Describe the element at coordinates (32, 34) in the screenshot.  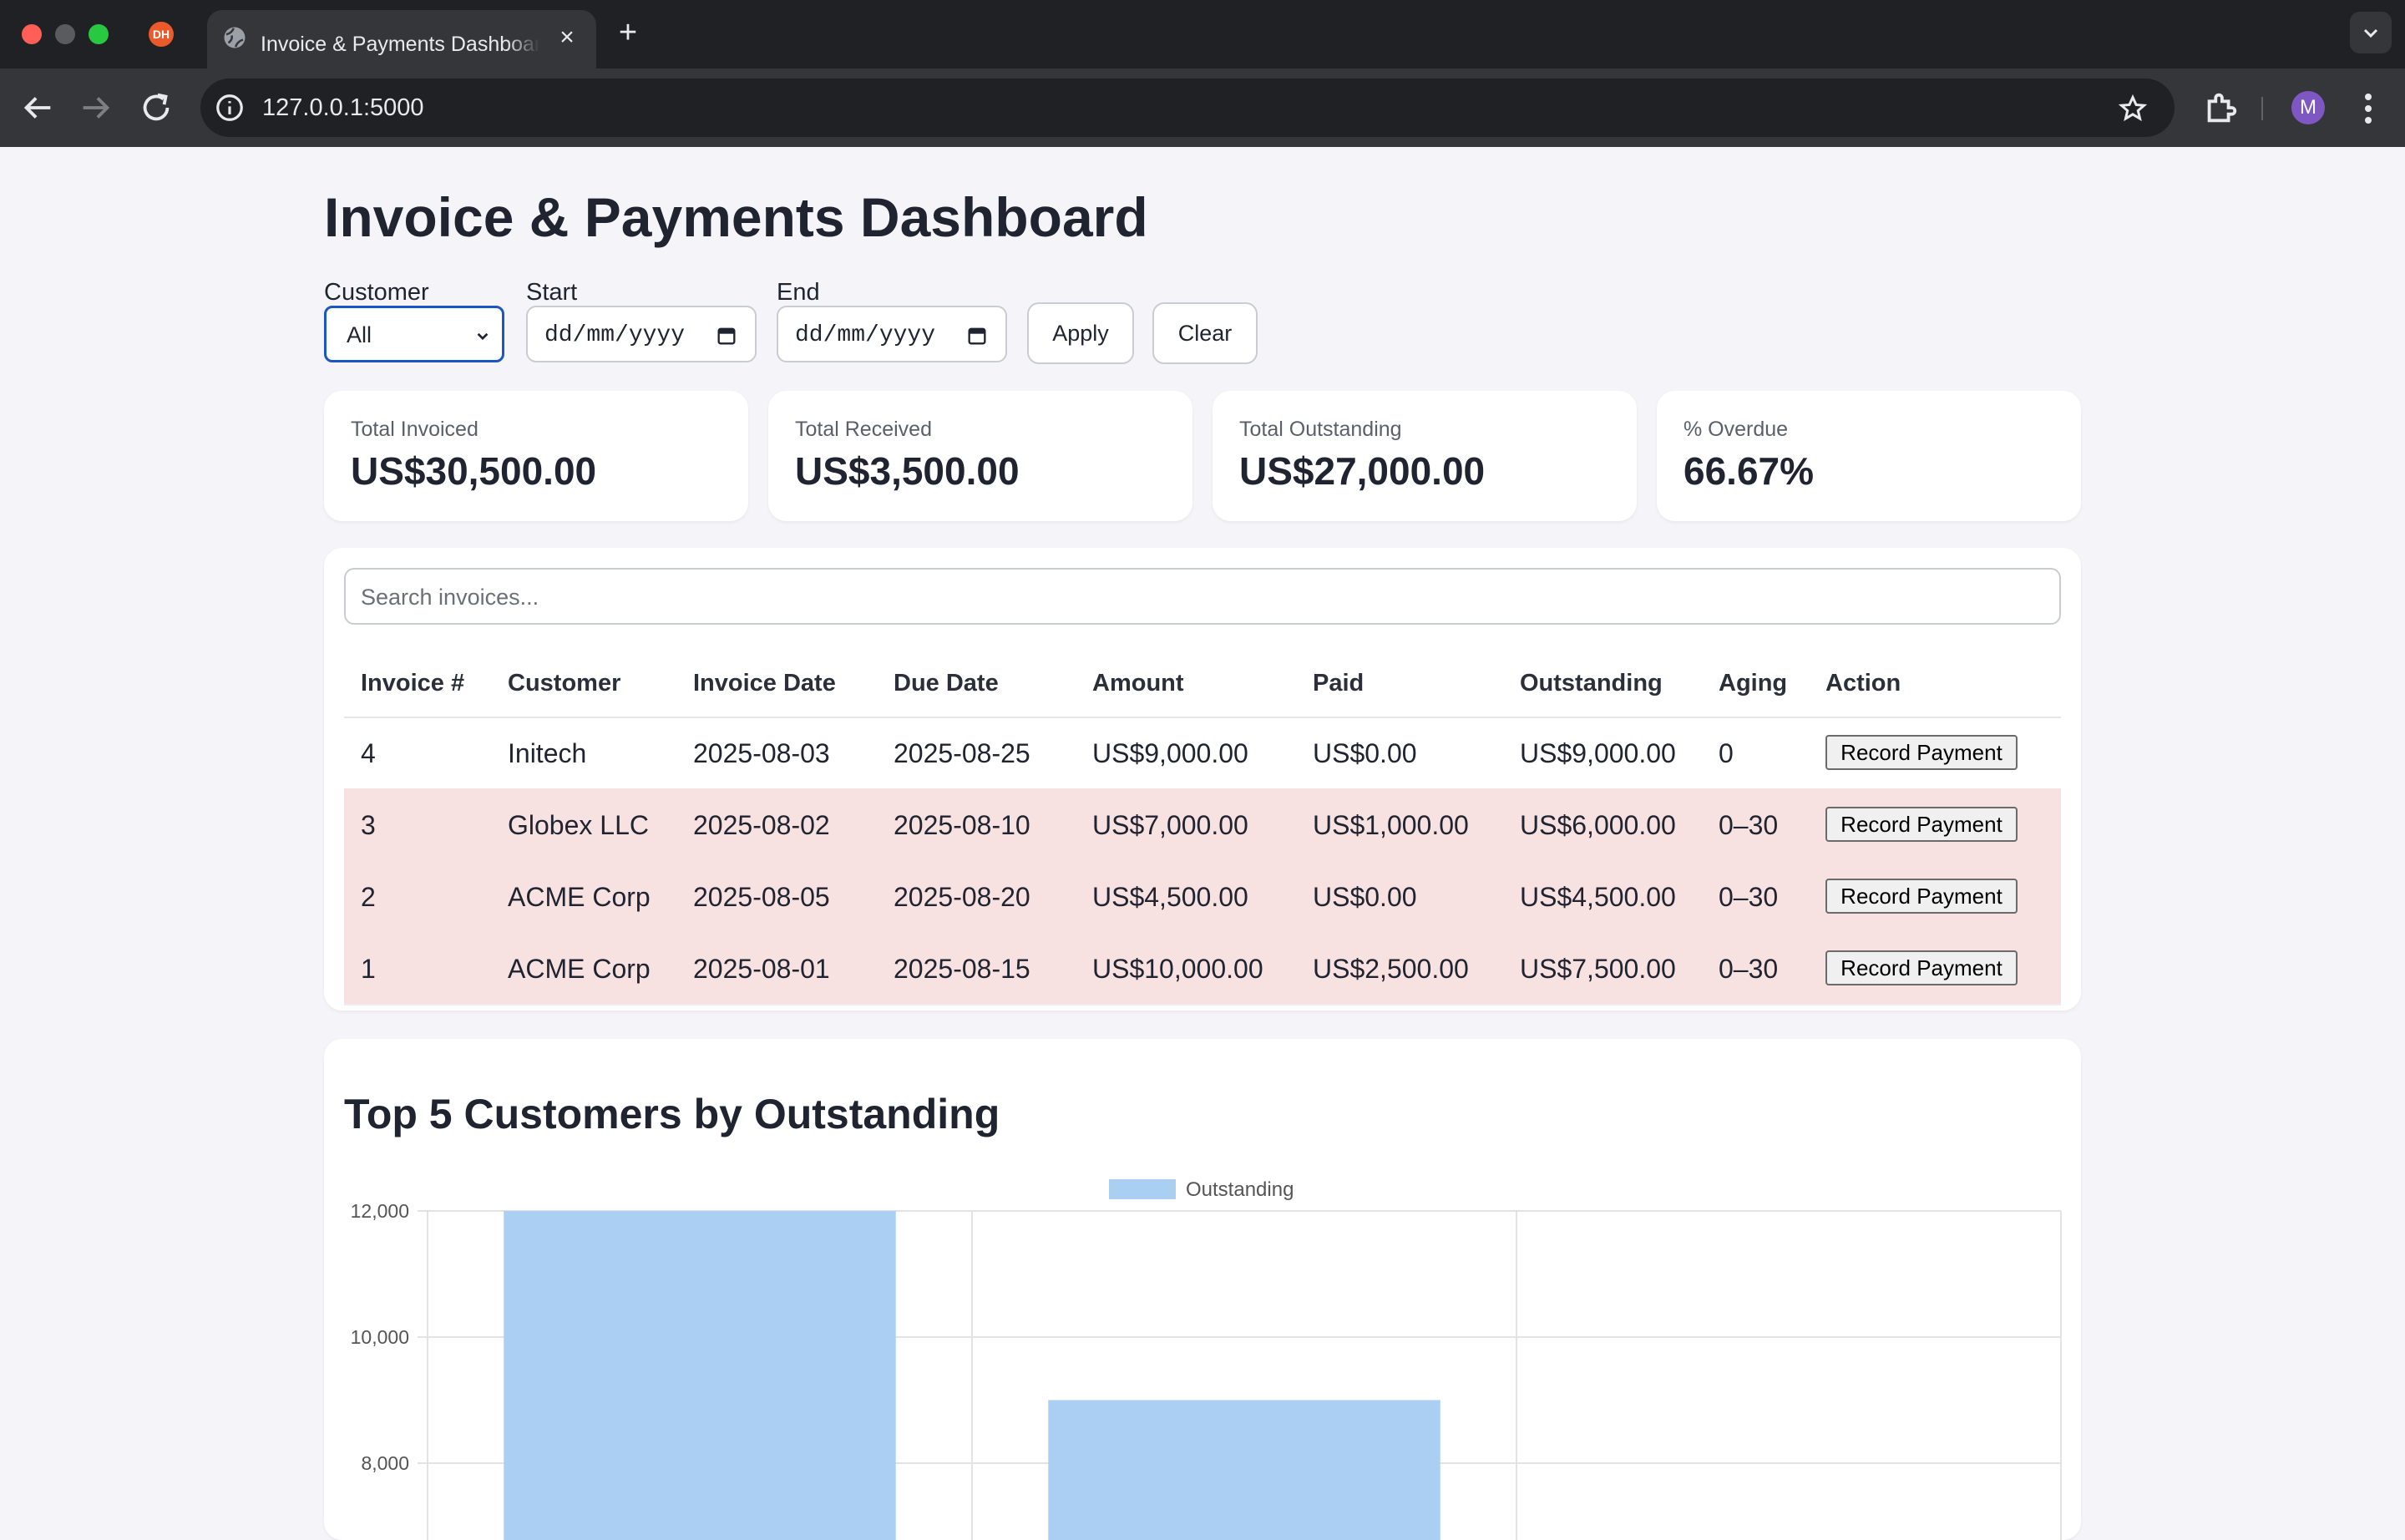
I see `close-window-button` at that location.